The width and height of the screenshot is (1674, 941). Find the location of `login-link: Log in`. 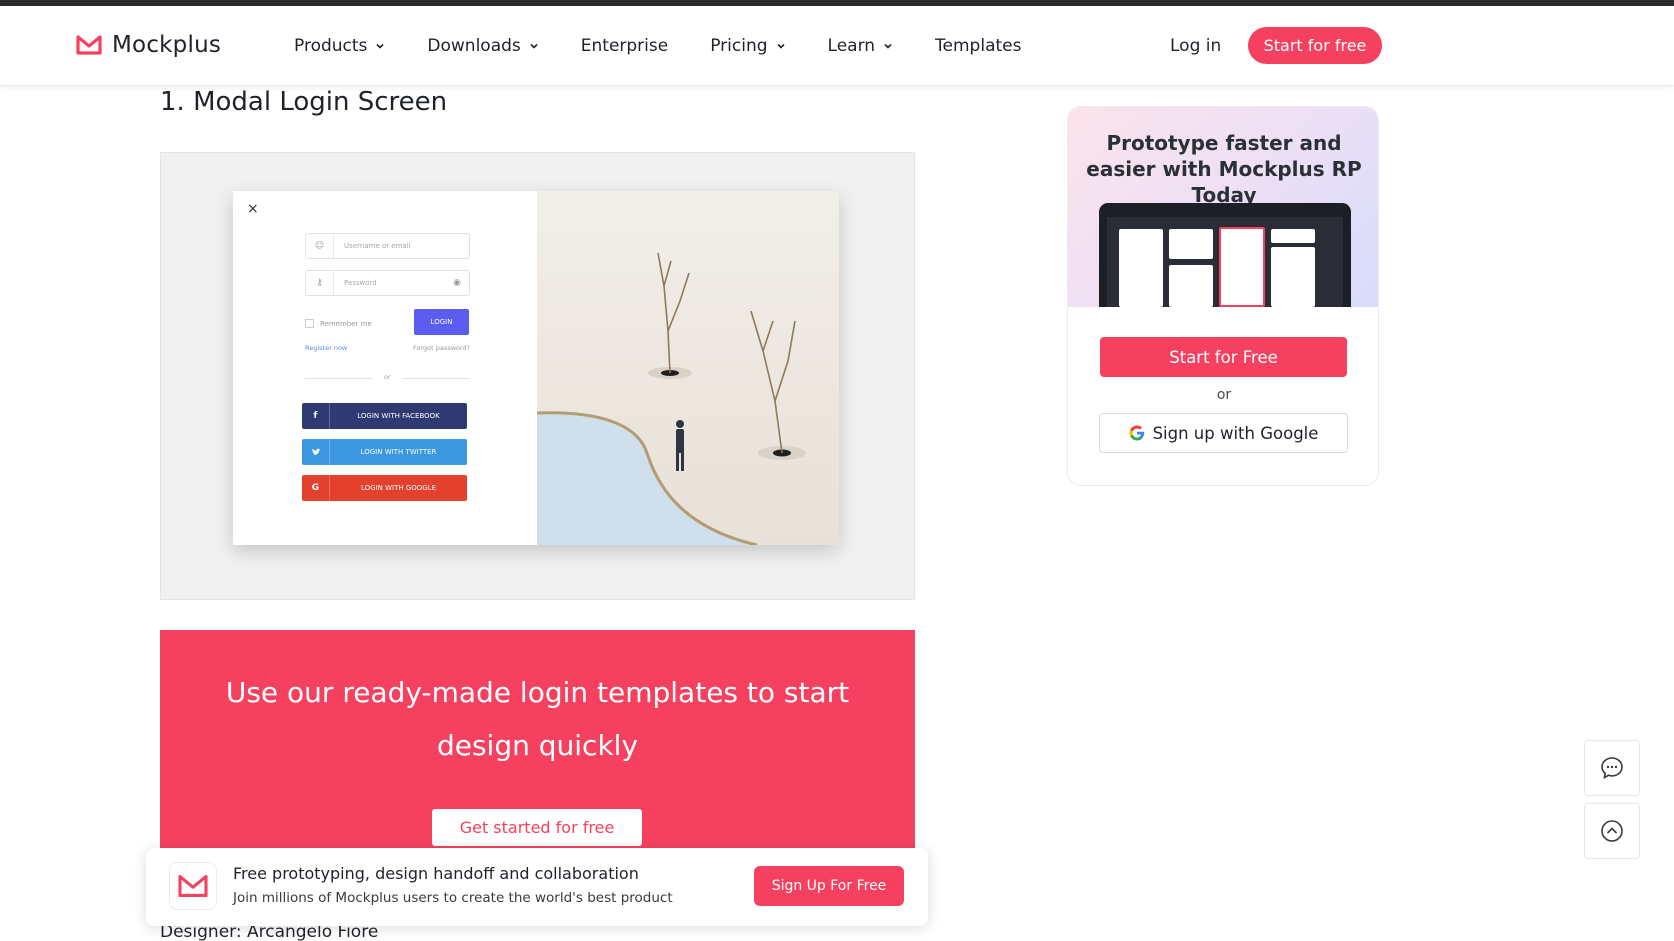

login-link: Log in is located at coordinates (1195, 46).